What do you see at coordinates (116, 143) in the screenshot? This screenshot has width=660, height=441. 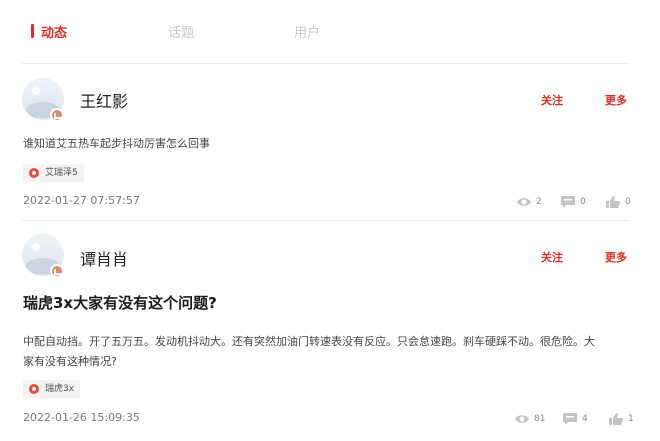 I see `post-body: 谁知道艾五热车起步抖动厉害怎么回事` at bounding box center [116, 143].